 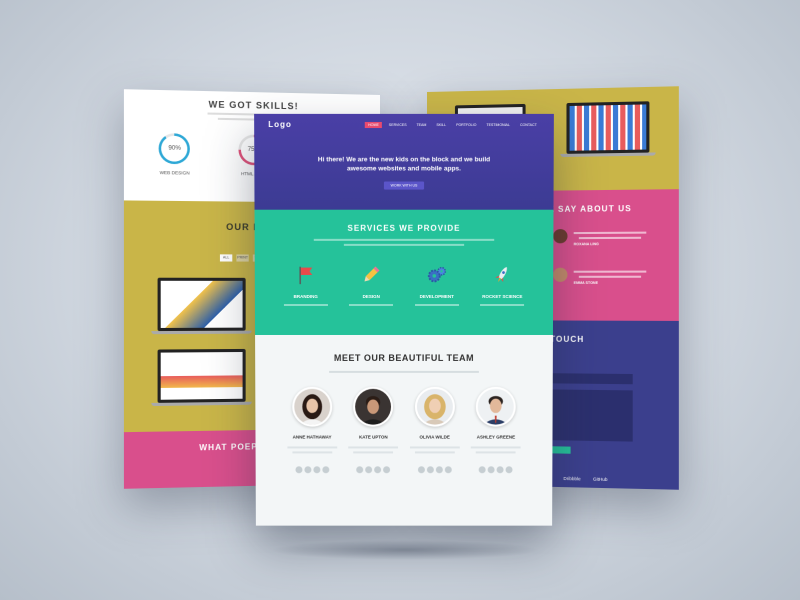 I want to click on logo: Logo, so click(x=280, y=124).